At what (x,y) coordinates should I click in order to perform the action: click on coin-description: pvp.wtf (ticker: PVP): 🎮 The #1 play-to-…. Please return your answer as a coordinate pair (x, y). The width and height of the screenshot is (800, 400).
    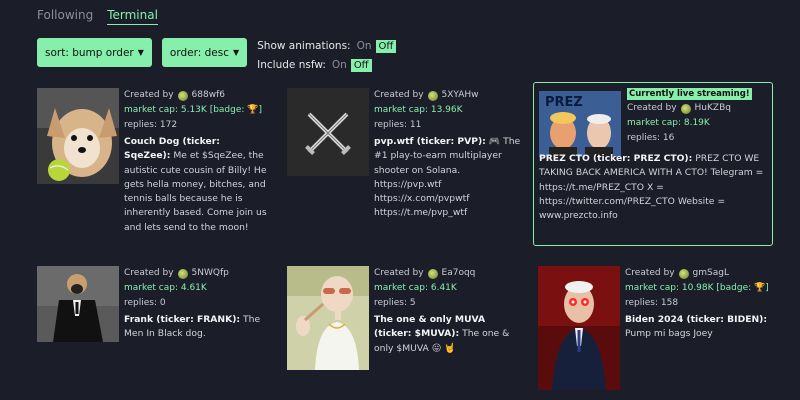
    Looking at the image, I should click on (448, 178).